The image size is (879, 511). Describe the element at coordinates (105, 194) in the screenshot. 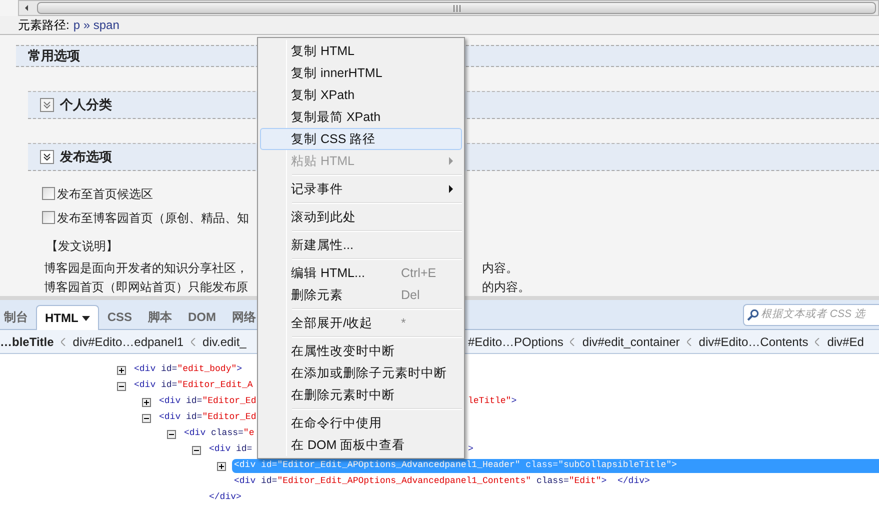

I see `option-label: 发布至首页候选区` at that location.